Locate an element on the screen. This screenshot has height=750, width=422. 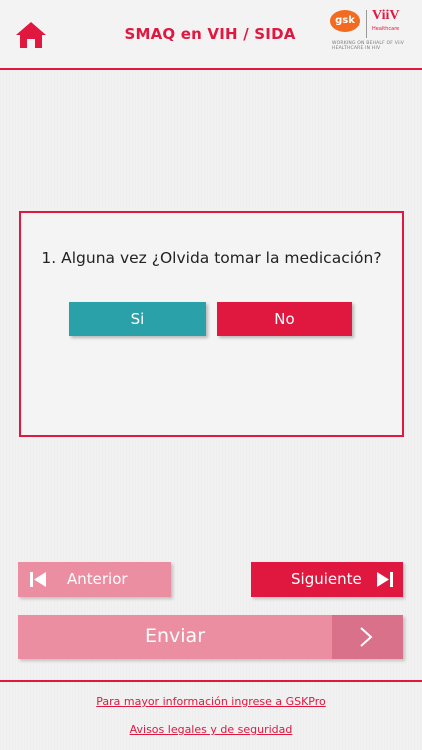
footer-divider is located at coordinates (211, 681).